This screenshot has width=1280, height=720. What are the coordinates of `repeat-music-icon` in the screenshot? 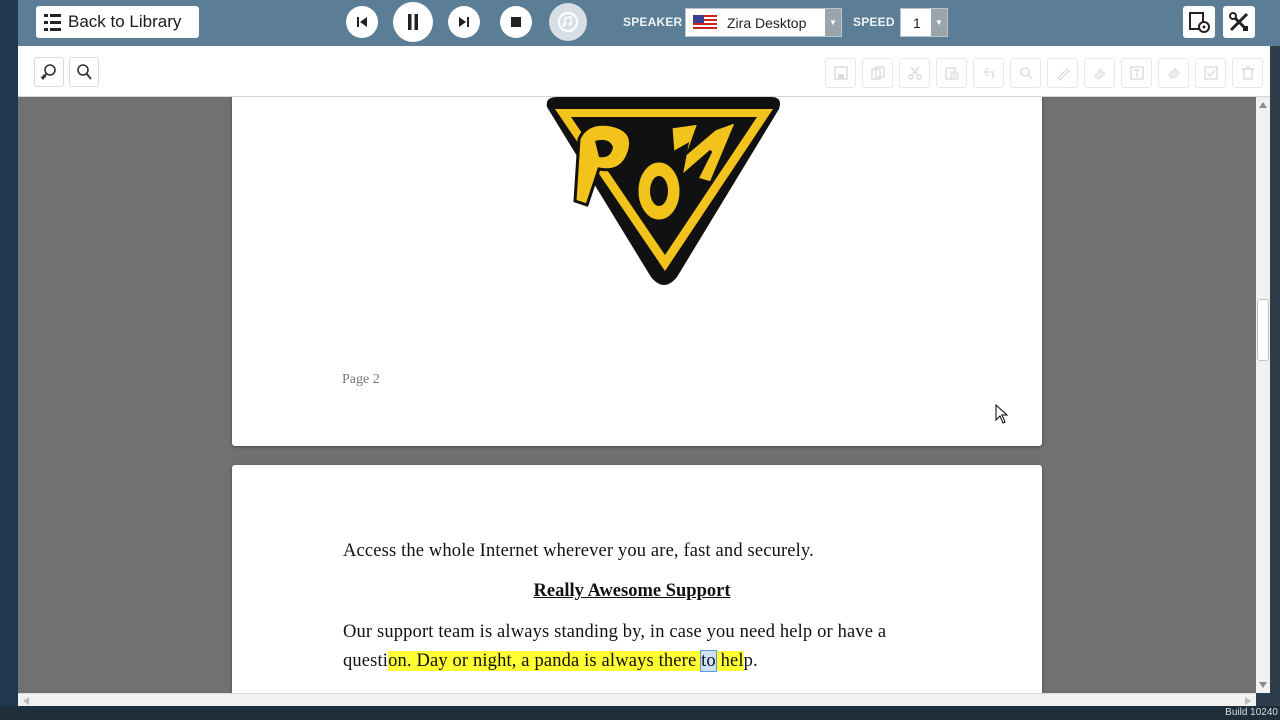 It's located at (568, 22).